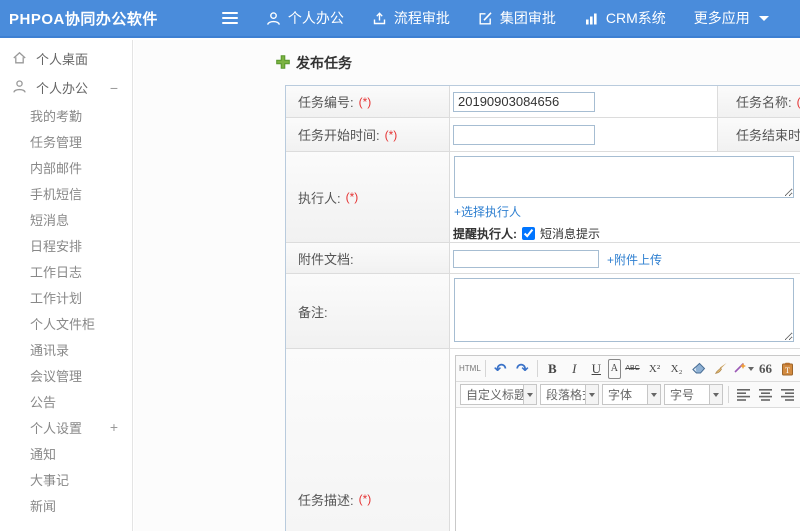 Image resolution: width=800 pixels, height=531 pixels. Describe the element at coordinates (528, 233) in the screenshot. I see `sms-remind-checkbox` at that location.